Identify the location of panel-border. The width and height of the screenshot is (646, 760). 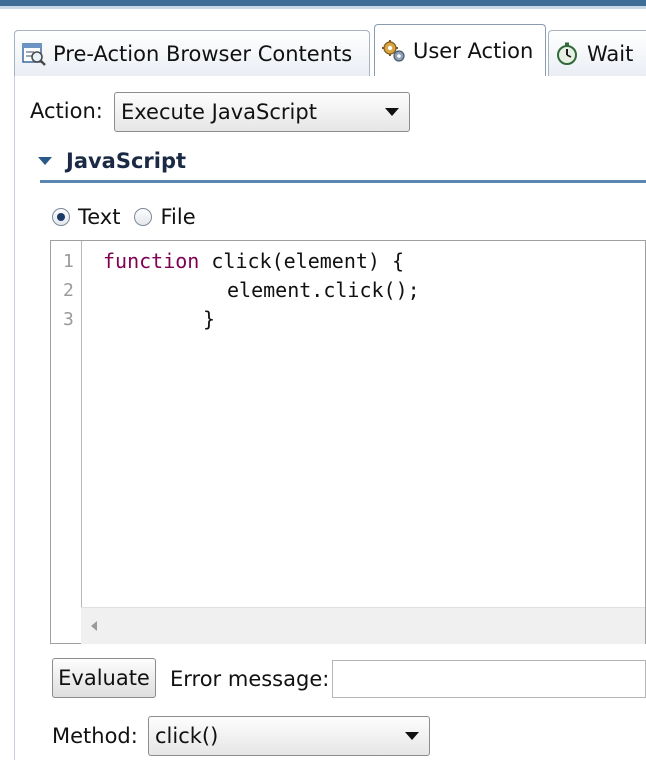
(14, 418).